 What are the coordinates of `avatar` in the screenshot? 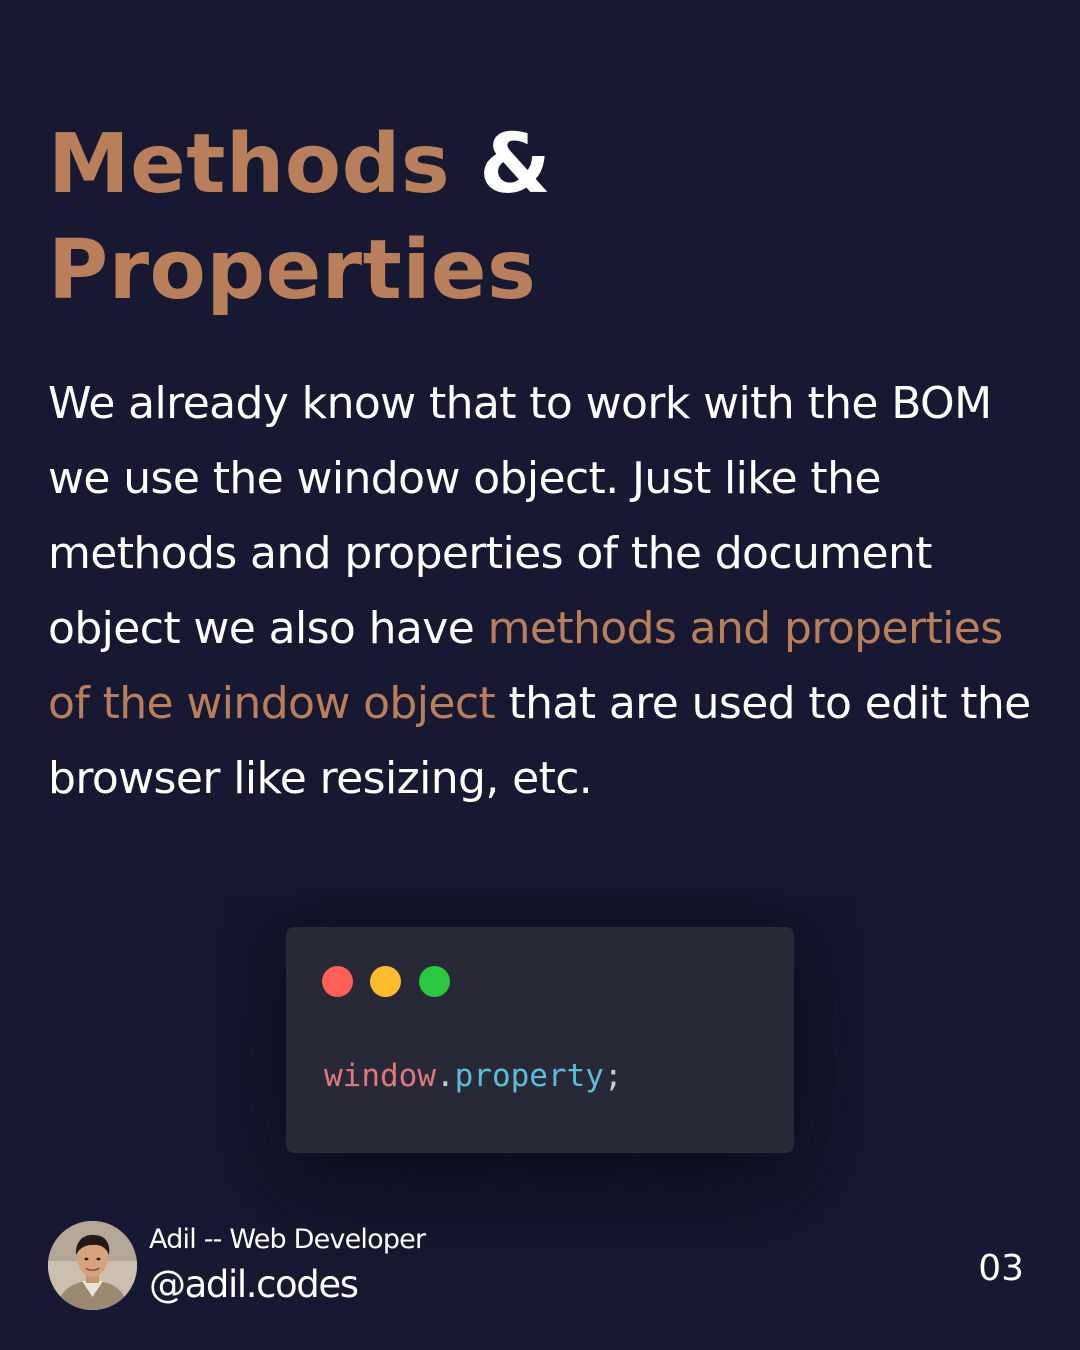 It's located at (92, 1265).